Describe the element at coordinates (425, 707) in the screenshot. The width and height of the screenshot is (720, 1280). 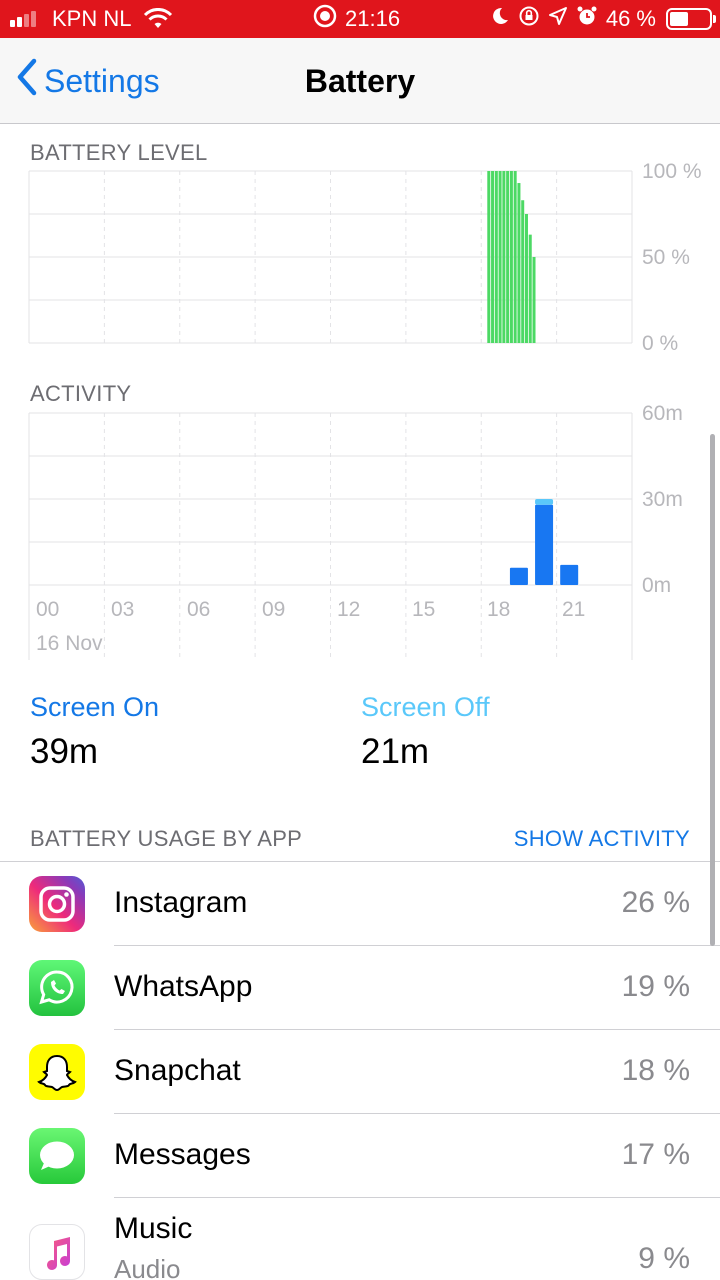
I see `screen-off-label: Screen Off` at that location.